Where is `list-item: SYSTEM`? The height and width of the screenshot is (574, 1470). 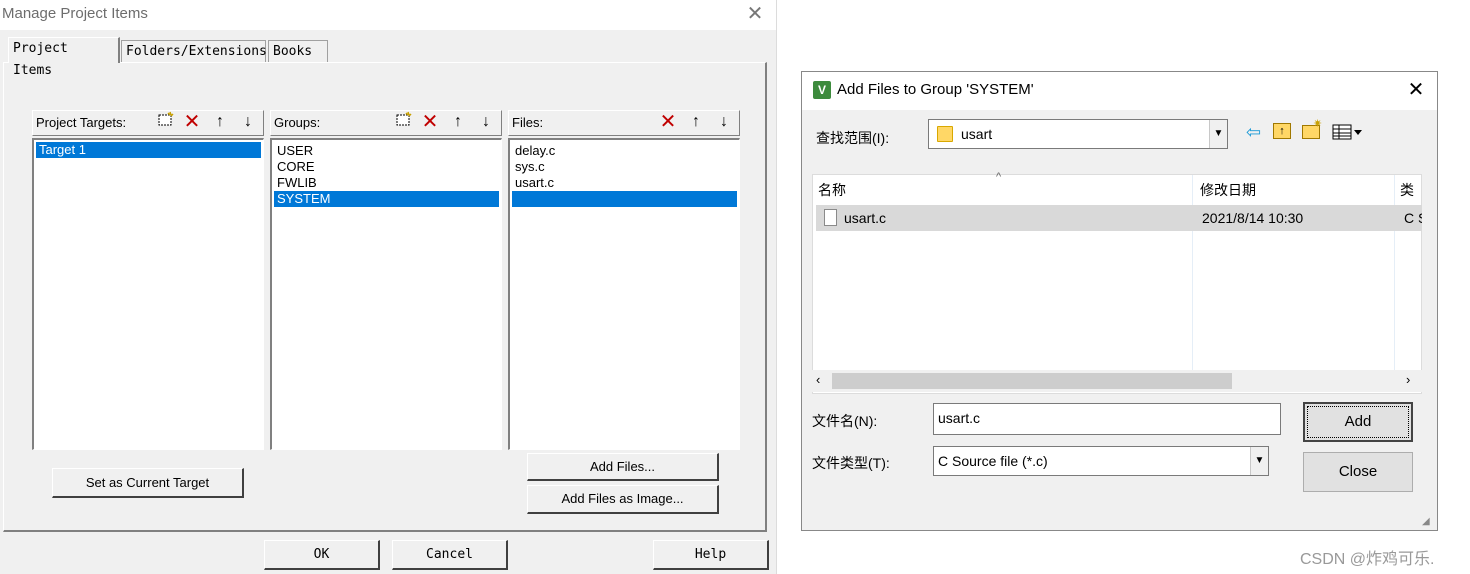 list-item: SYSTEM is located at coordinates (386, 199).